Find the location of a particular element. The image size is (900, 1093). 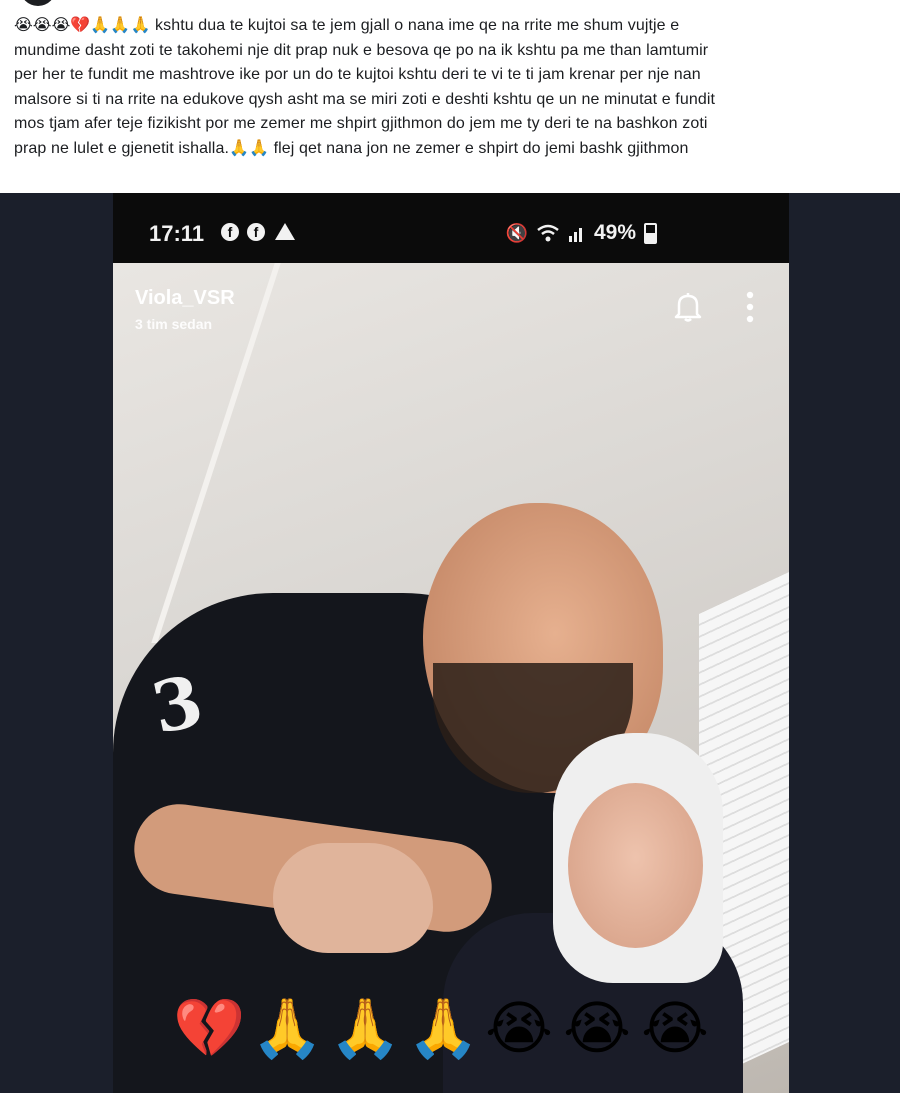

story-reactions: 💔 🙏 🙏 🙏 😭 😭 😭 is located at coordinates (441, 1028).